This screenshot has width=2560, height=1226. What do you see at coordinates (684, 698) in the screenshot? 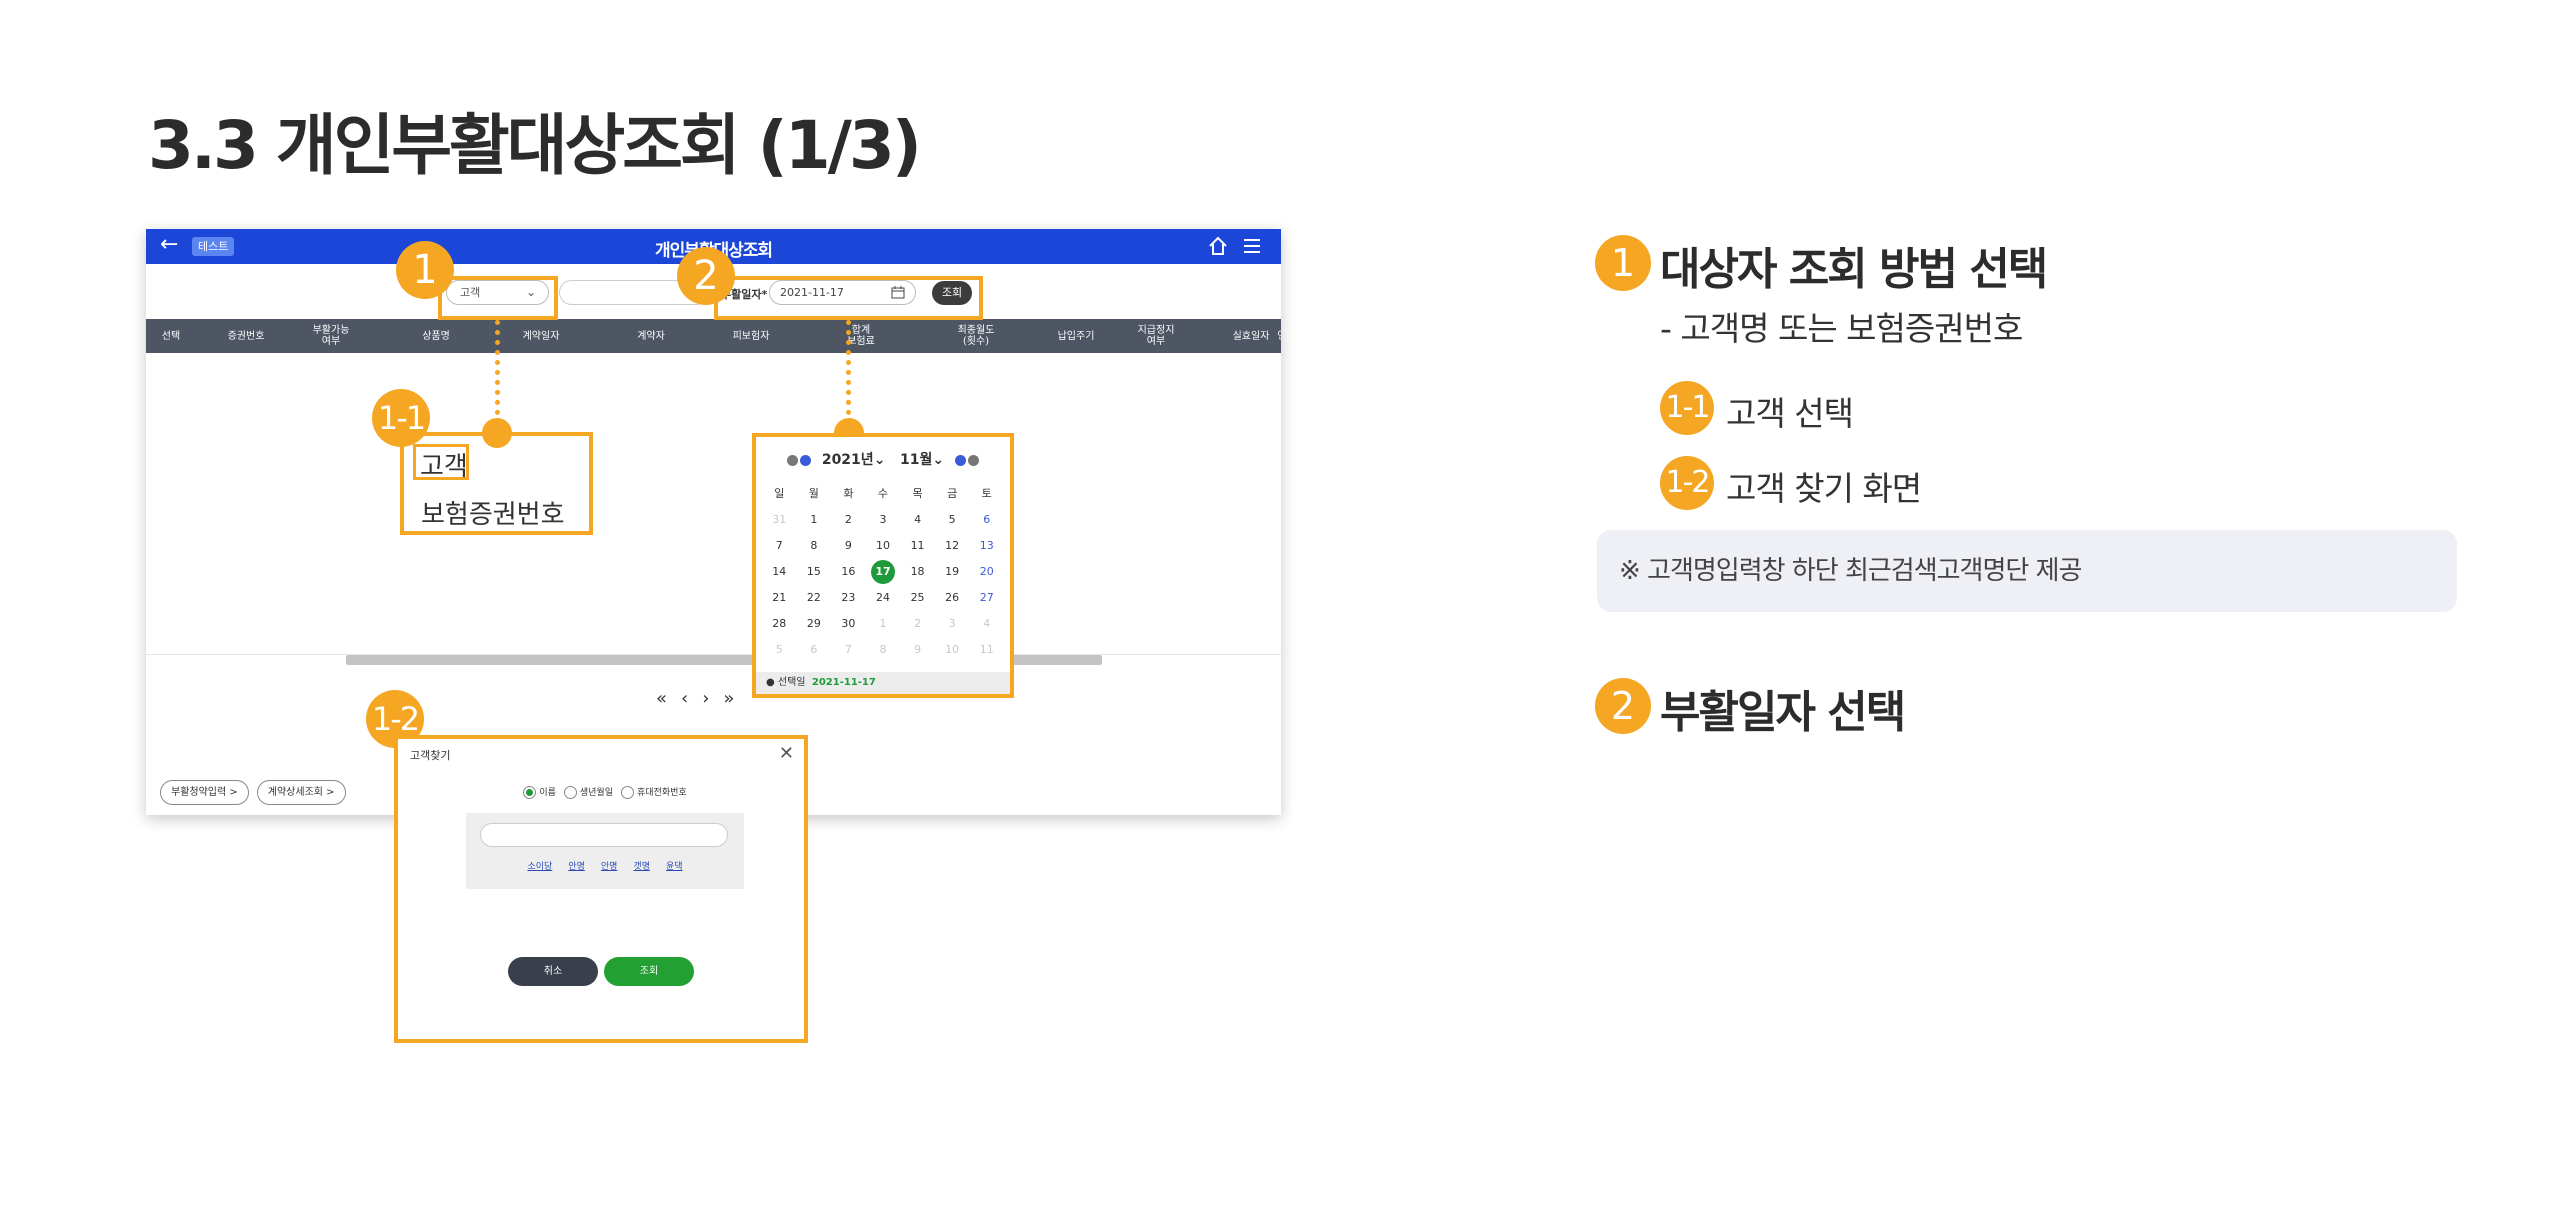
I see `pager-icon: ‹` at bounding box center [684, 698].